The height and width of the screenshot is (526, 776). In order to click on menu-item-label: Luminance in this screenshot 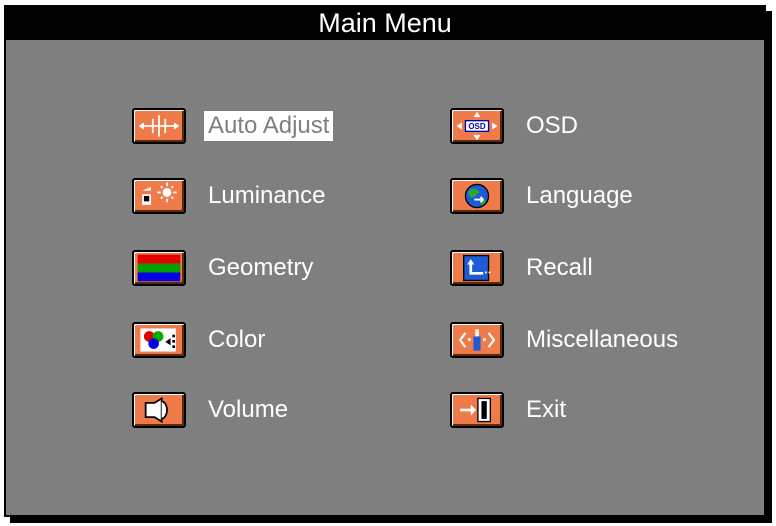, I will do `click(267, 195)`.